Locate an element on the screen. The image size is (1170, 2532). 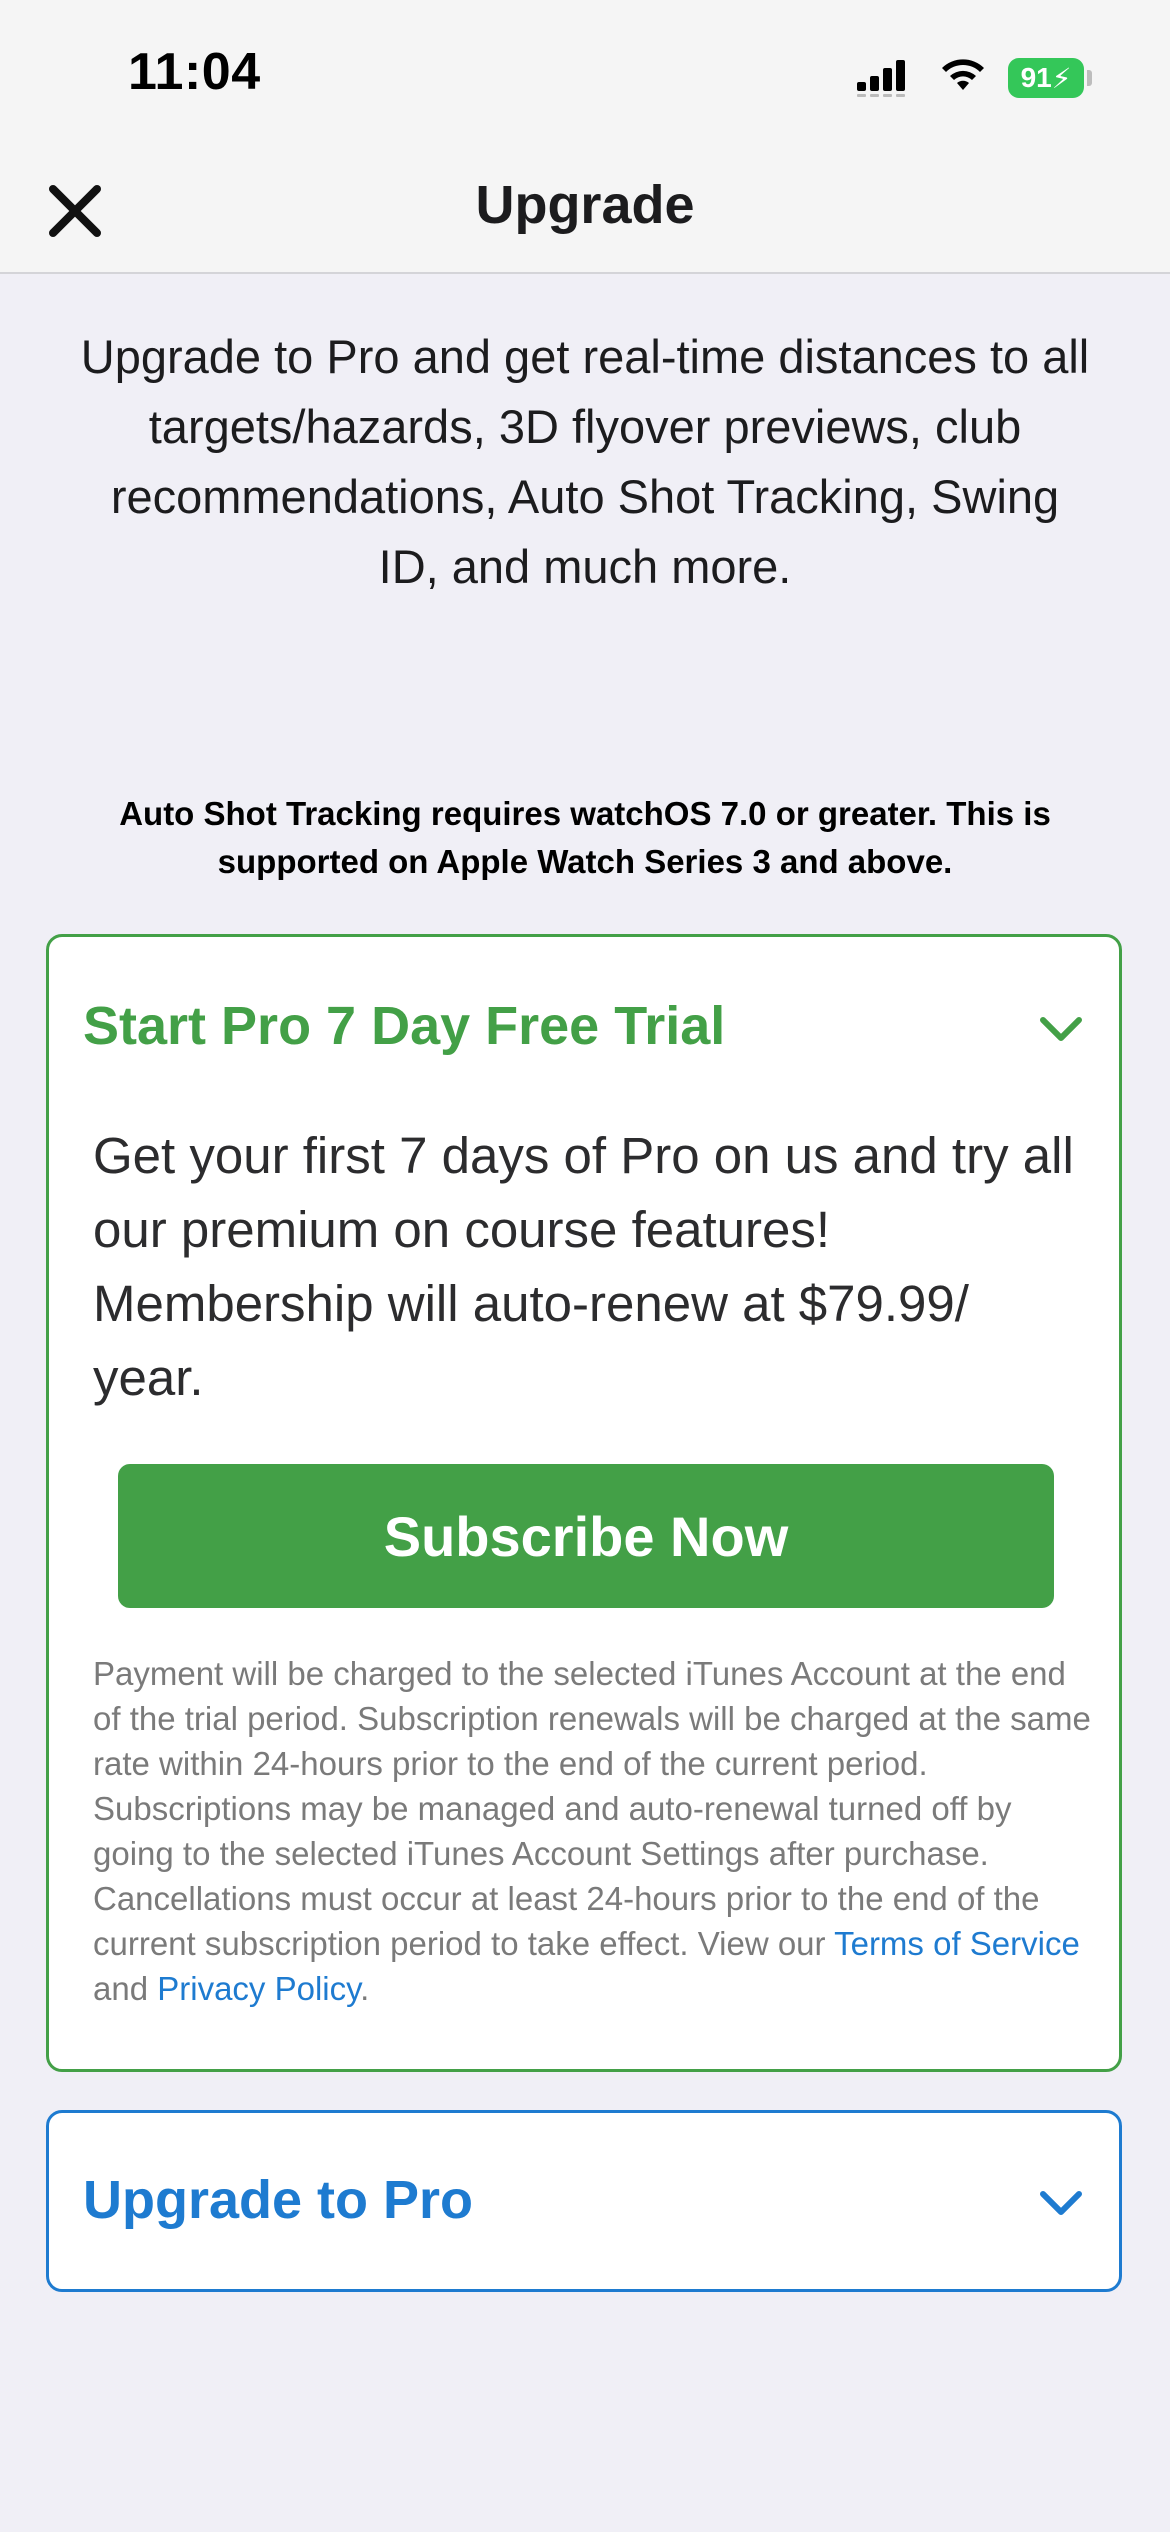
battery-cap is located at coordinates (1089, 78).